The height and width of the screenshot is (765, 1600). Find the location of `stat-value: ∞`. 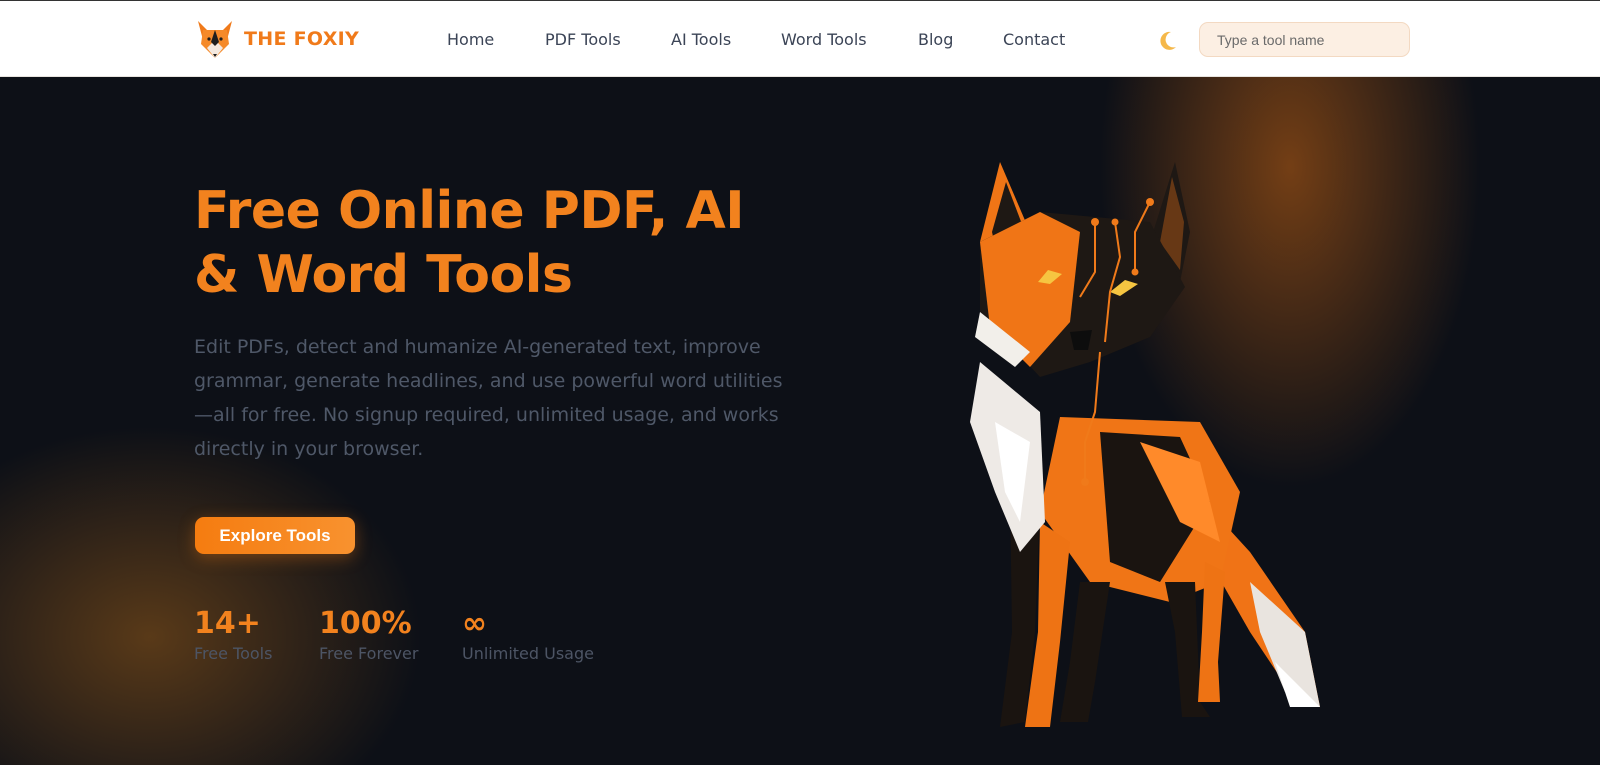

stat-value: ∞ is located at coordinates (474, 623).